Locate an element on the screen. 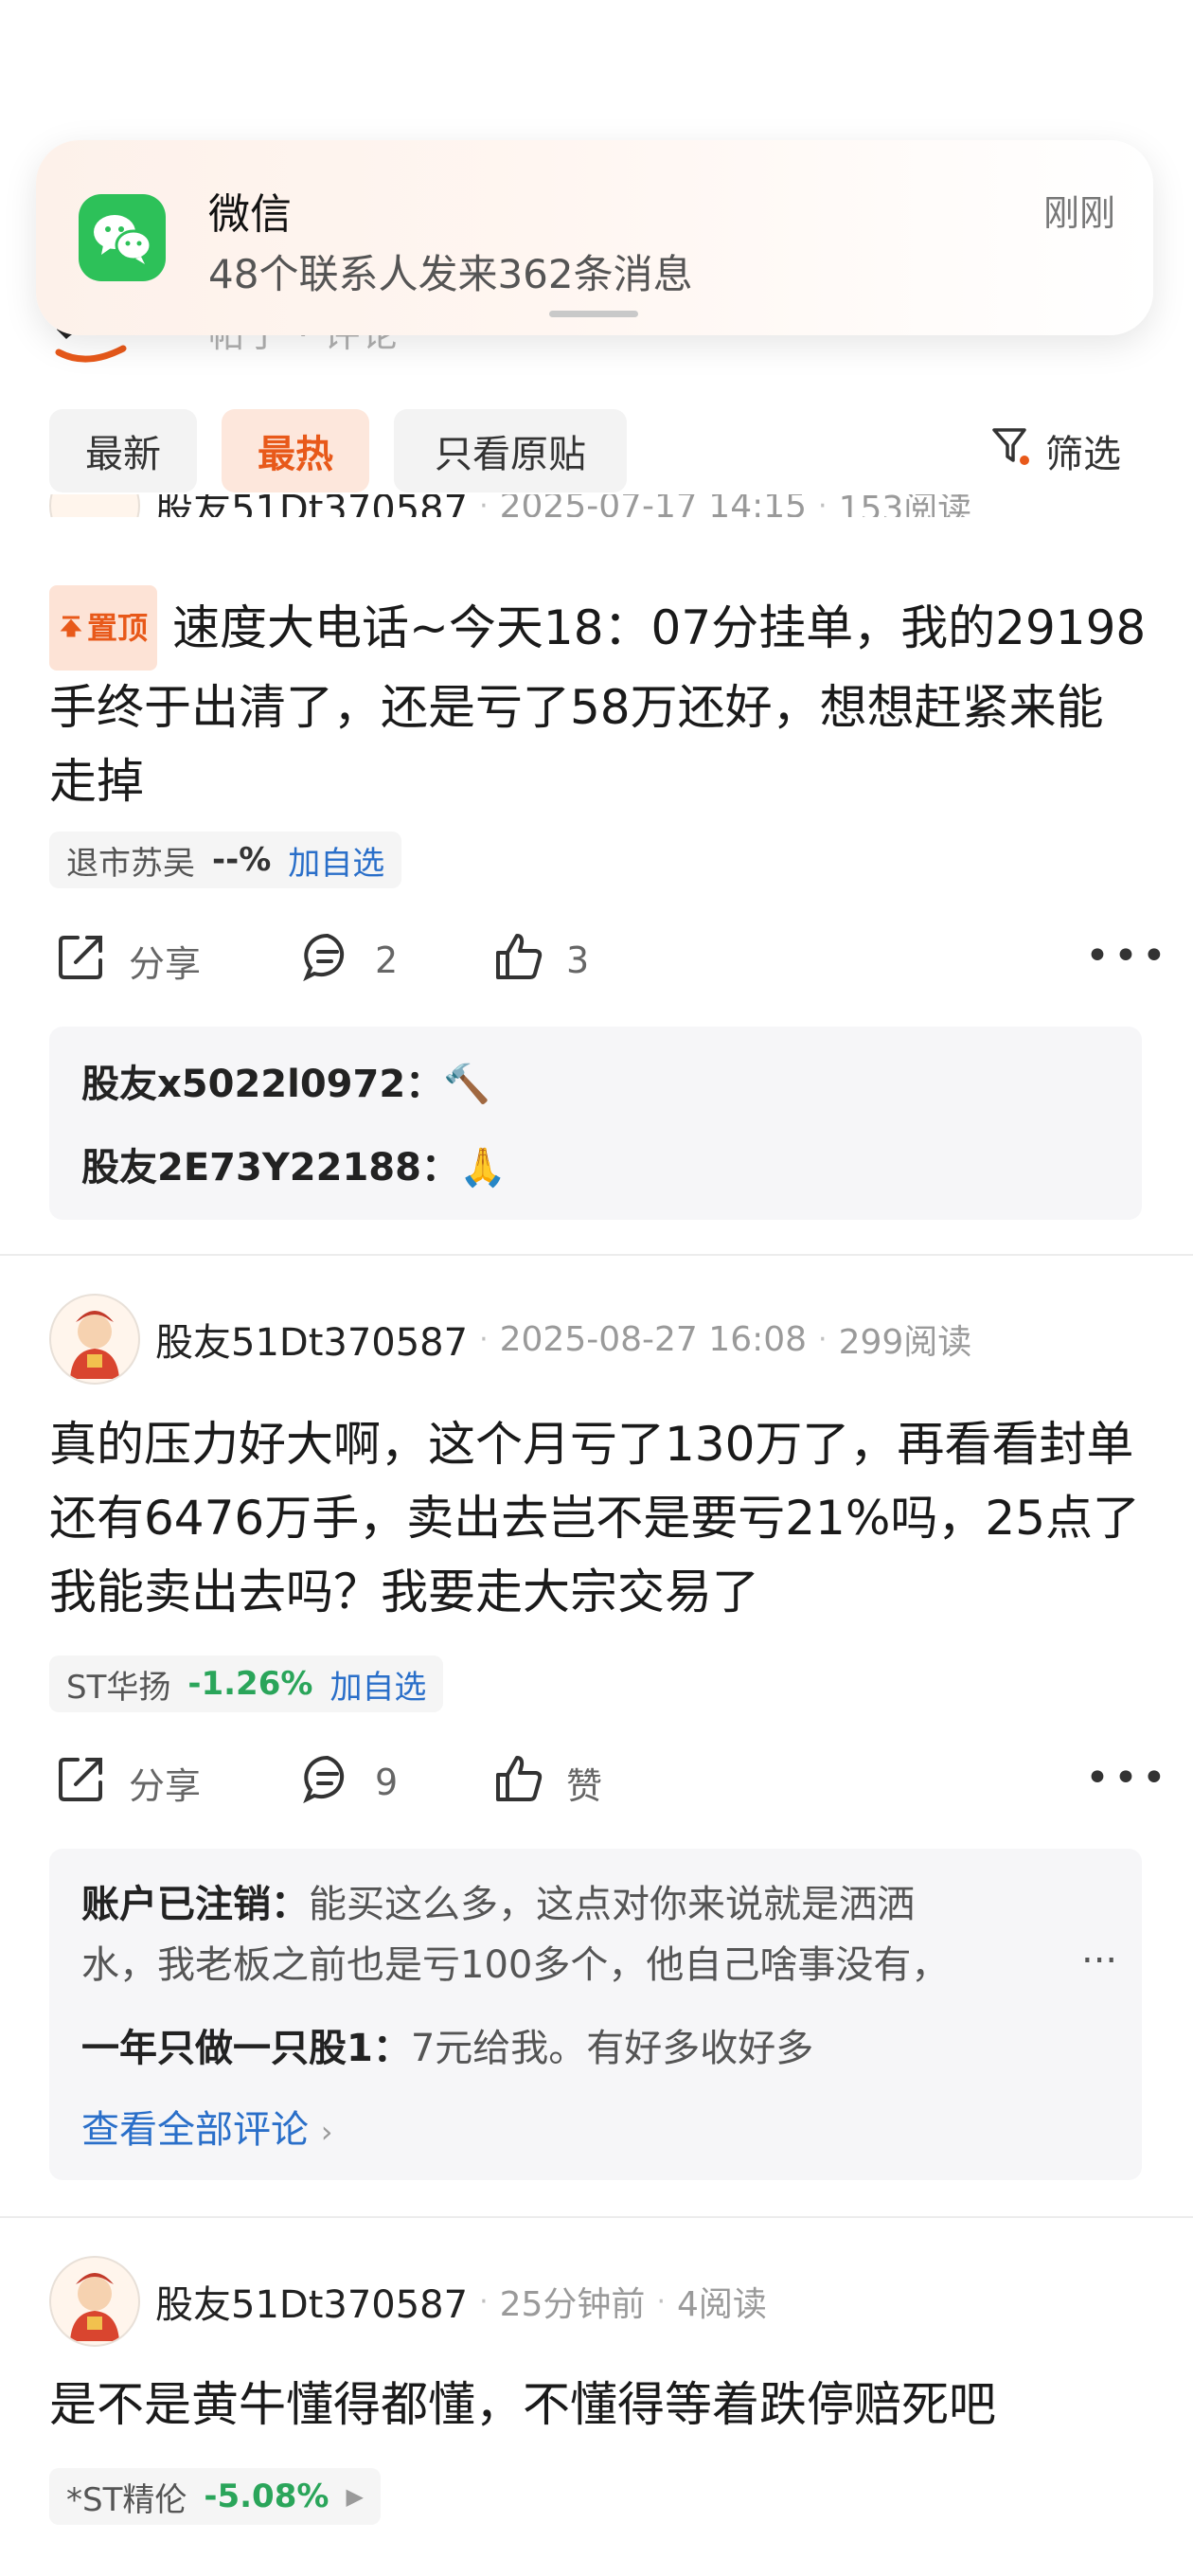 The height and width of the screenshot is (2576, 1193). stock-chip: ST华扬 -1.26% 加自选 is located at coordinates (246, 1683).